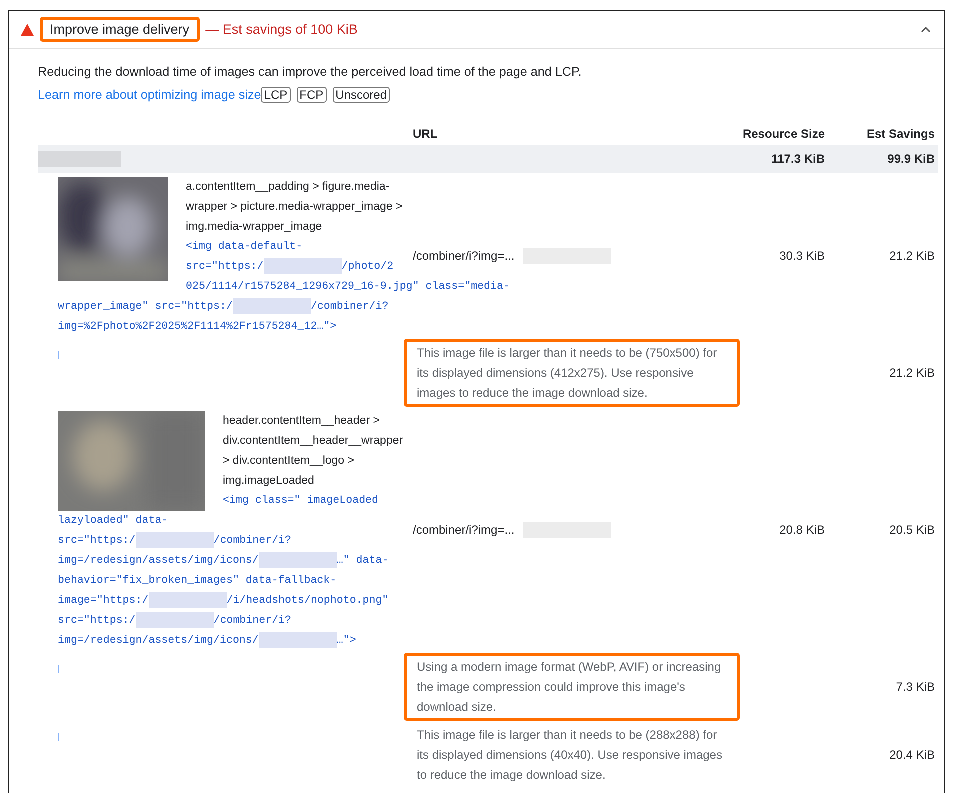  Describe the element at coordinates (476, 30) in the screenshot. I see `audit-header: Improve image delivery — Est savings of 100 KiB` at that location.